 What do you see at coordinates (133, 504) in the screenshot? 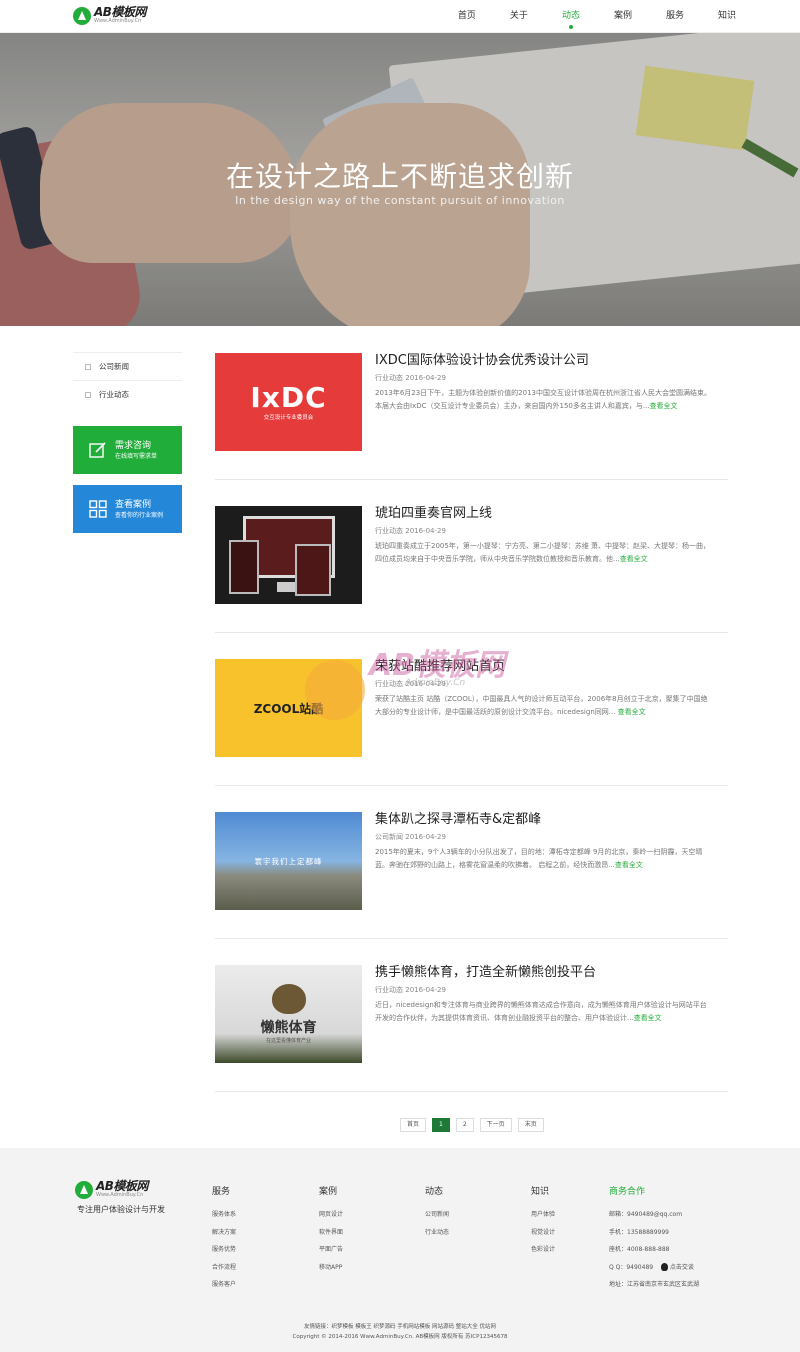
I see `view-cases-title: 查看案例` at bounding box center [133, 504].